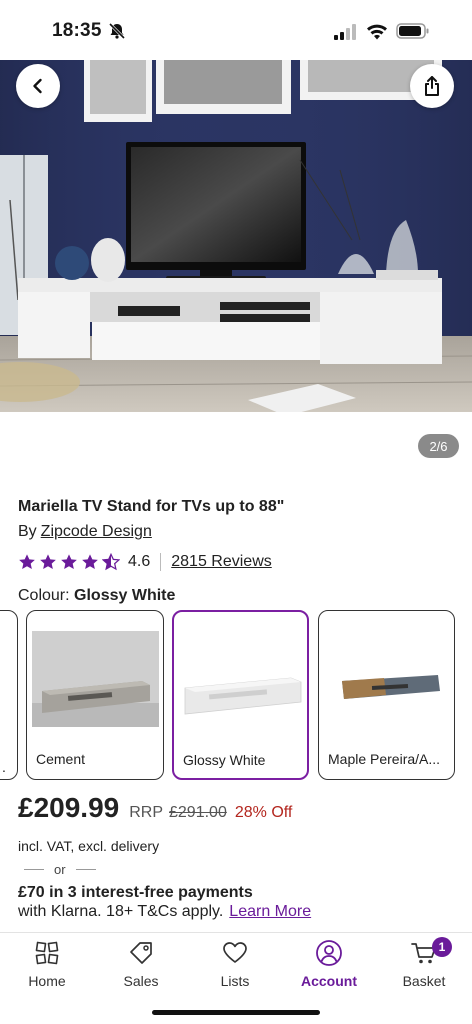 This screenshot has height=1024, width=472. I want to click on swatch-label-partial: ., so click(4, 767).